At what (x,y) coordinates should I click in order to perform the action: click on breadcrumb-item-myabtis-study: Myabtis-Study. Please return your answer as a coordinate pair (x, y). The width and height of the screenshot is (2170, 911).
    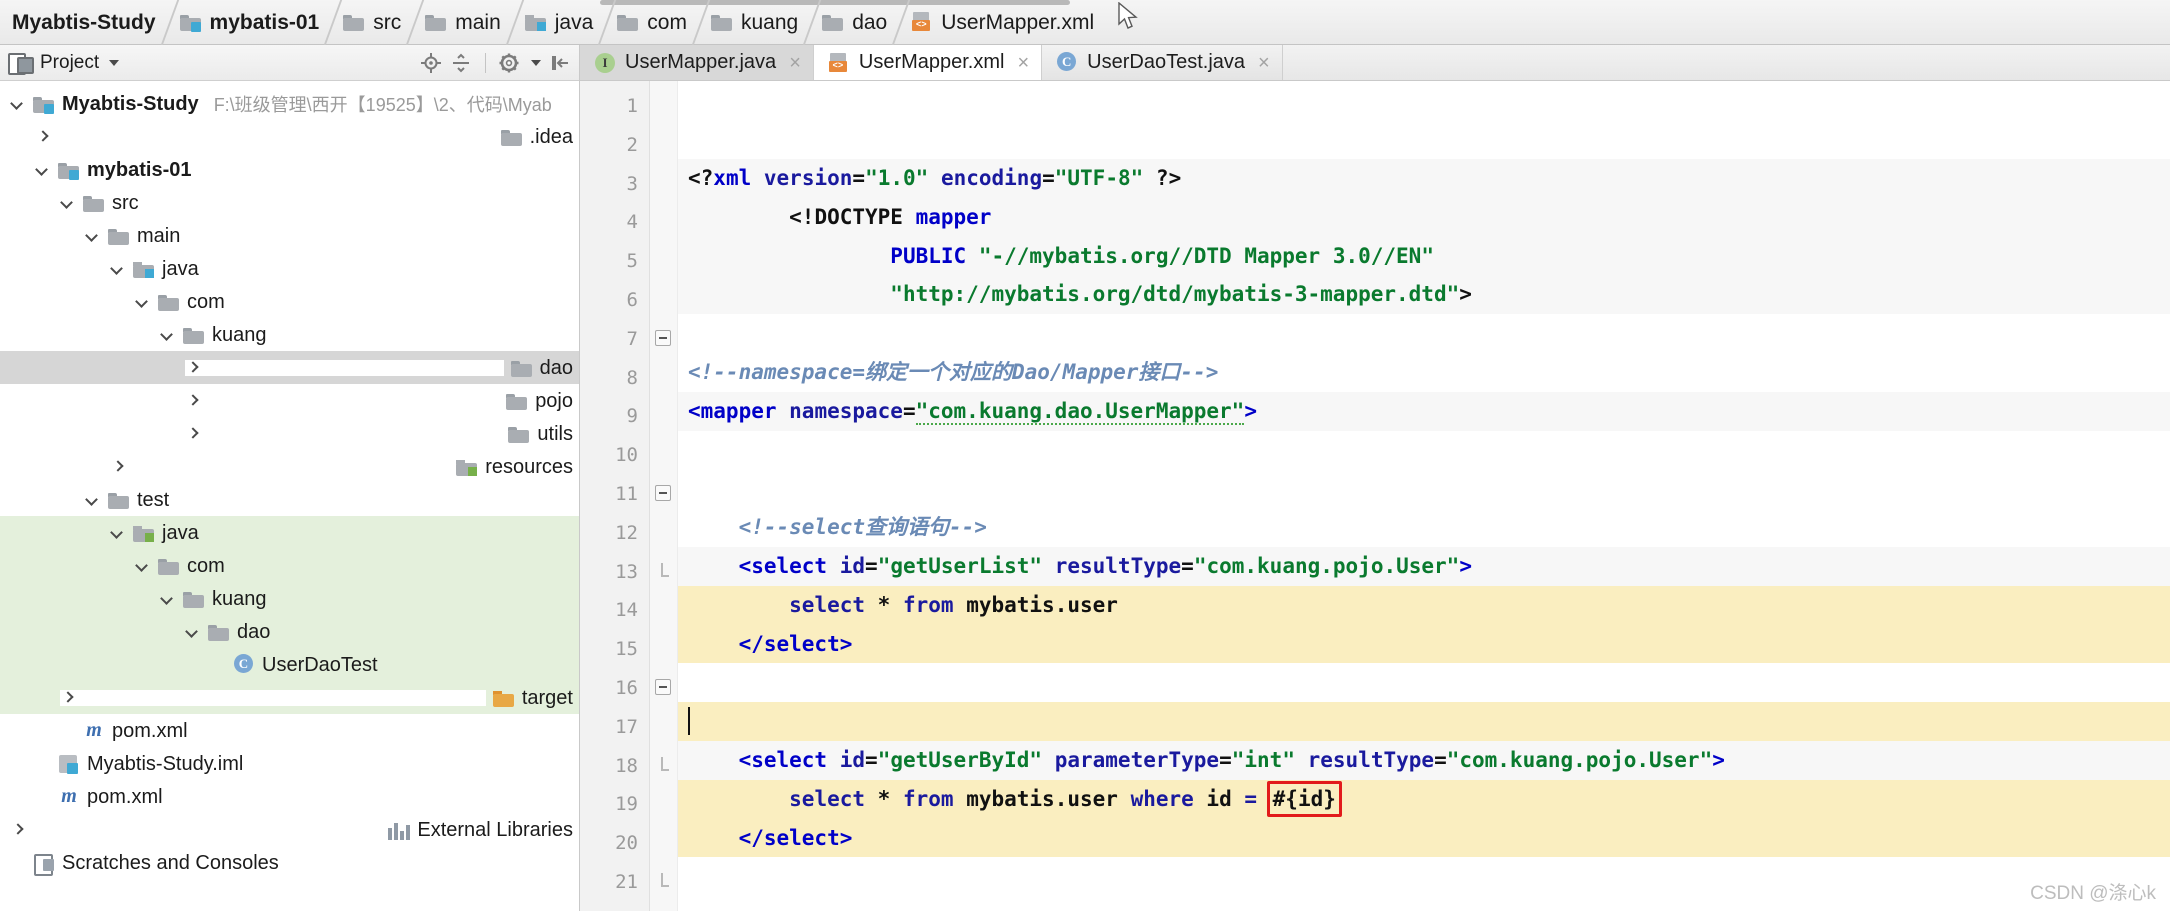
    Looking at the image, I should click on (87, 22).